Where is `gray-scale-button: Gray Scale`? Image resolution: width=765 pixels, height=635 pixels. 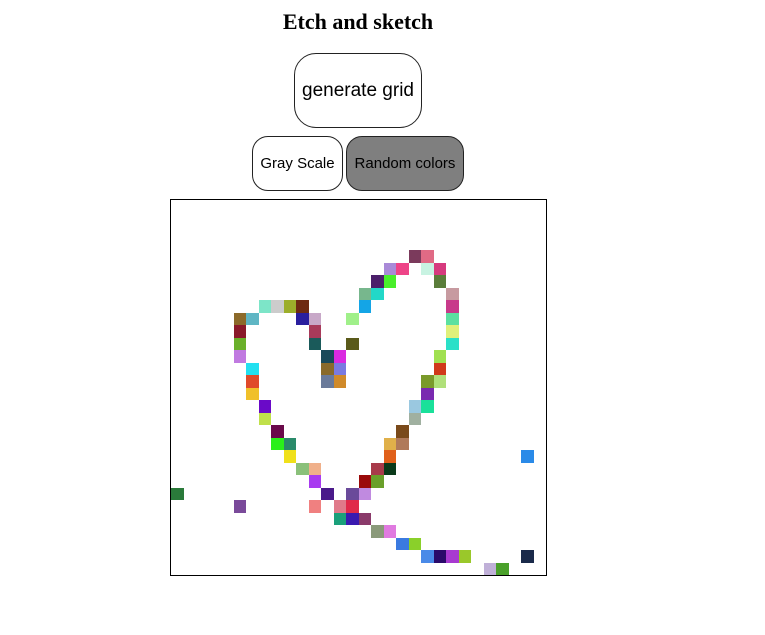
gray-scale-button: Gray Scale is located at coordinates (297, 163).